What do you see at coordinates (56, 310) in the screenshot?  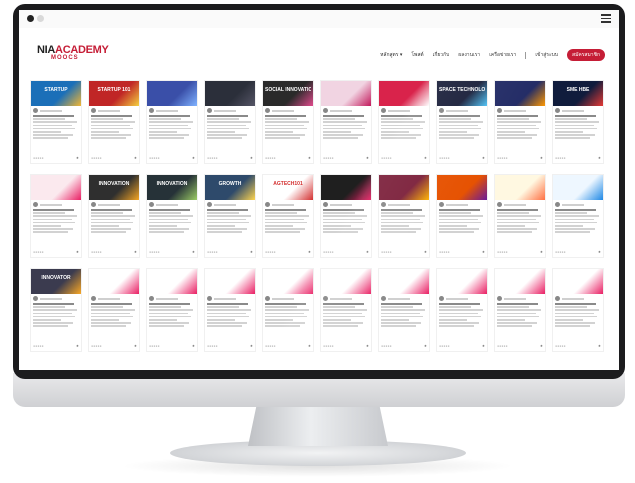 I see `course-card: INNOVATOR ●●●●● ★` at bounding box center [56, 310].